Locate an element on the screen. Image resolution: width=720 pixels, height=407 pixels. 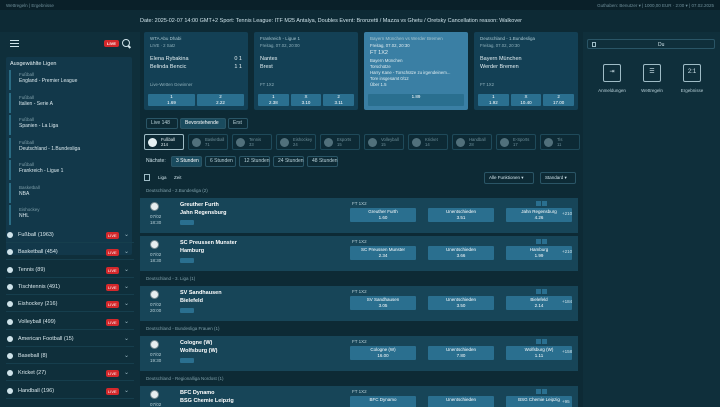
favorite-league-item: Eishockey NHL is located at coordinates (69, 215).